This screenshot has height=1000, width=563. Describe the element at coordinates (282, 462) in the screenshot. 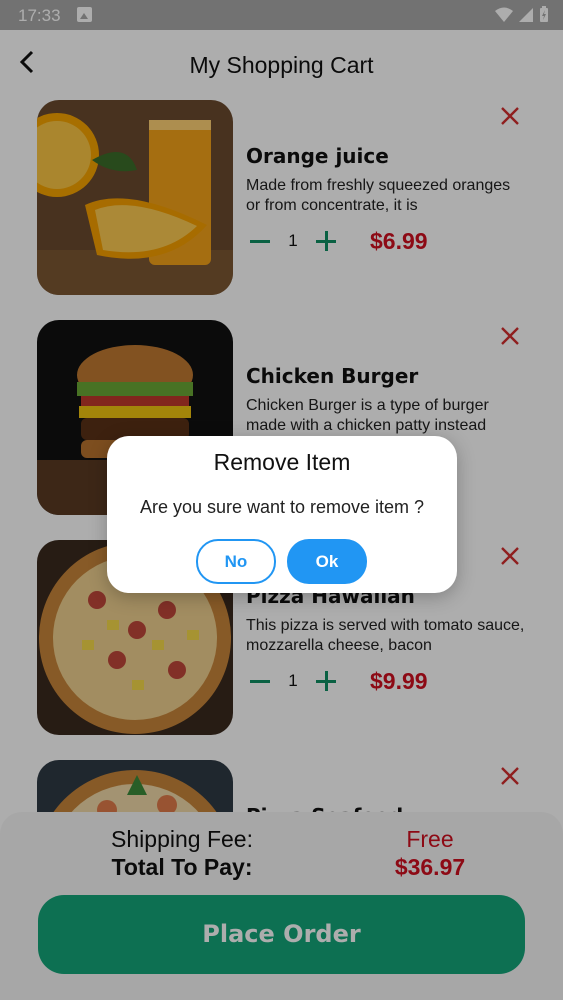

I see `dialog-title: Remove Item` at that location.